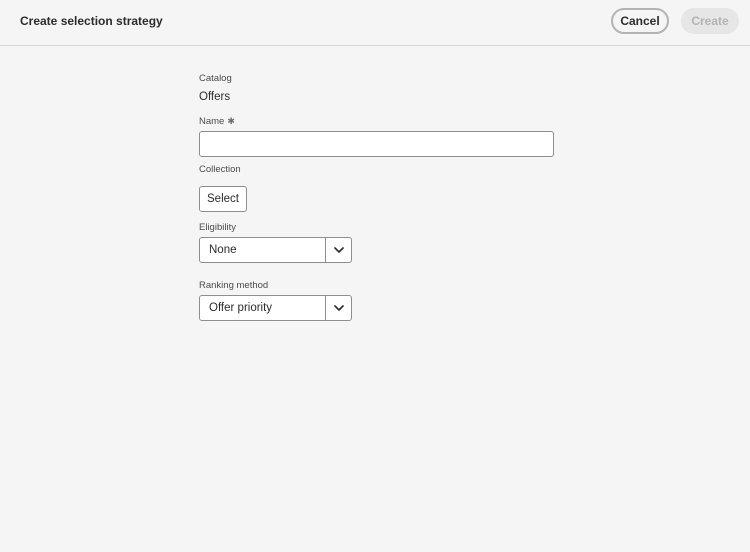  I want to click on ranking-method-picker: Offer priority, so click(275, 308).